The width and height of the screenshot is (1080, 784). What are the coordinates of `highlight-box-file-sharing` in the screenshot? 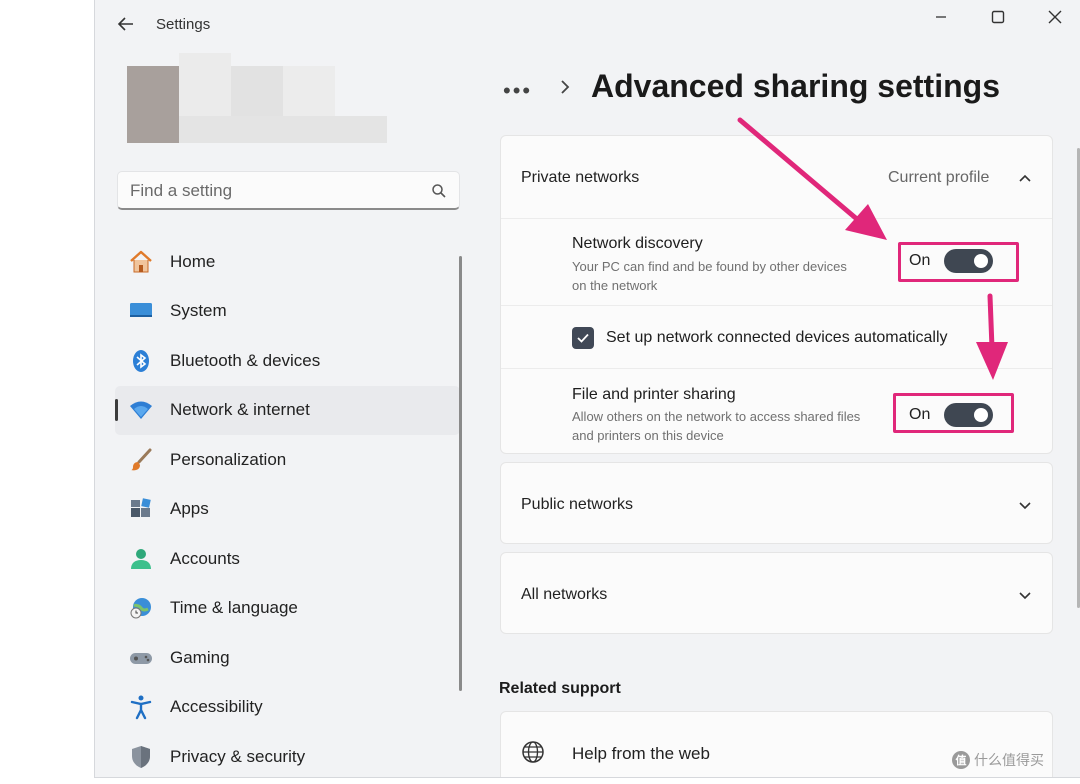 It's located at (953, 413).